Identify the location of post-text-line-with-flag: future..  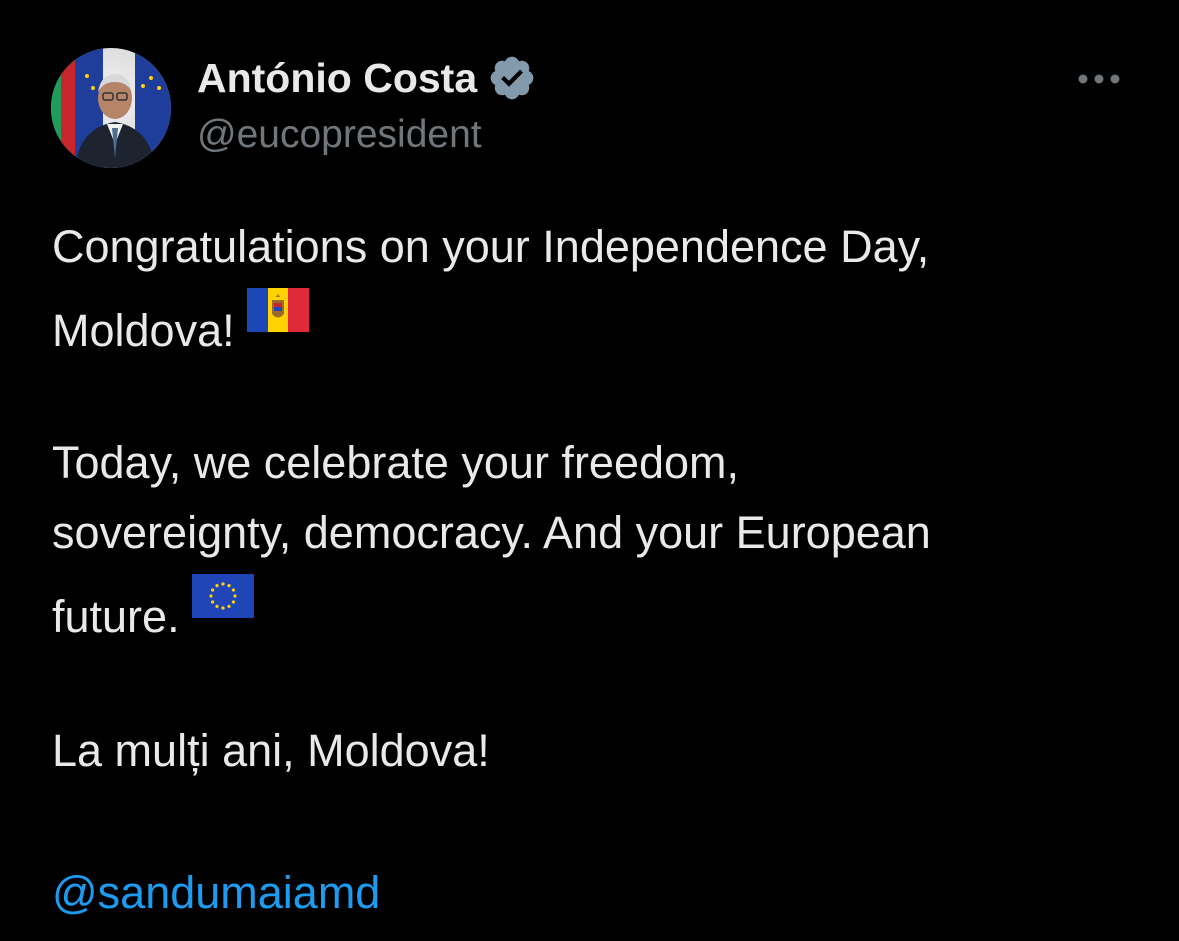
(592, 605).